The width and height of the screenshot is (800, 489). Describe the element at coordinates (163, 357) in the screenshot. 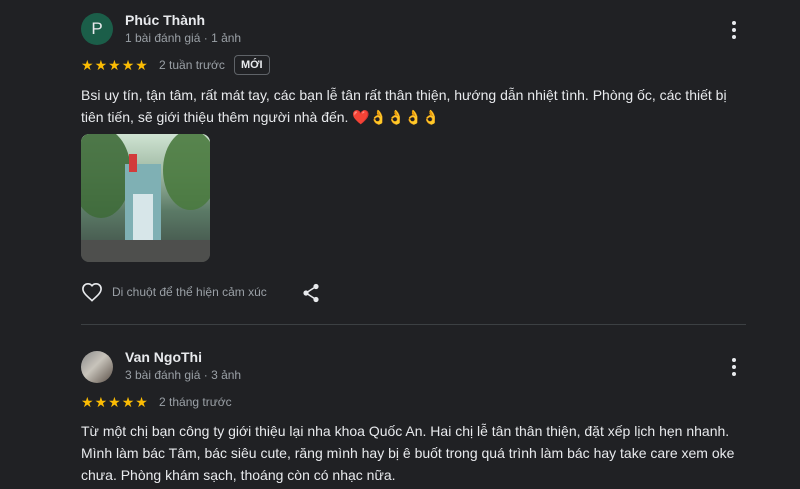

I see `author-name: Van NgoThi` at that location.